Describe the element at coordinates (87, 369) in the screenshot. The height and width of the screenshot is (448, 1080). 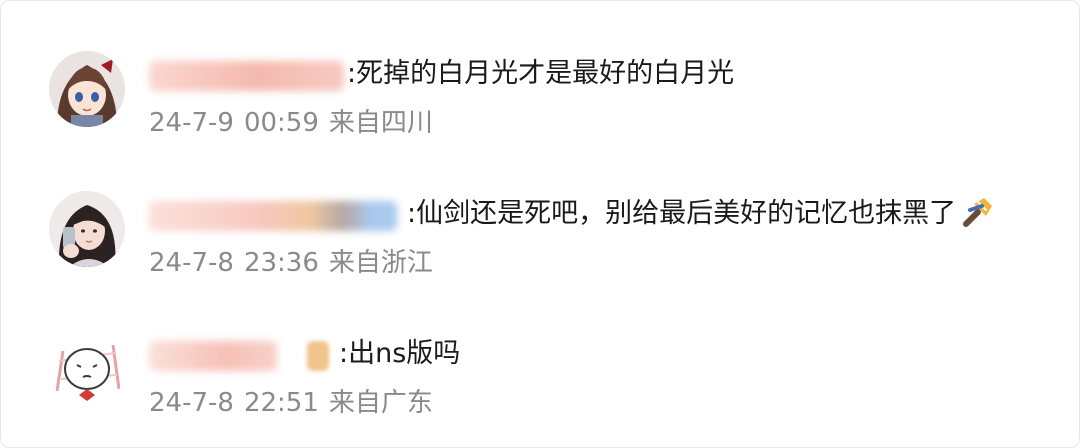
I see `doodle-face-avatar-icon` at that location.